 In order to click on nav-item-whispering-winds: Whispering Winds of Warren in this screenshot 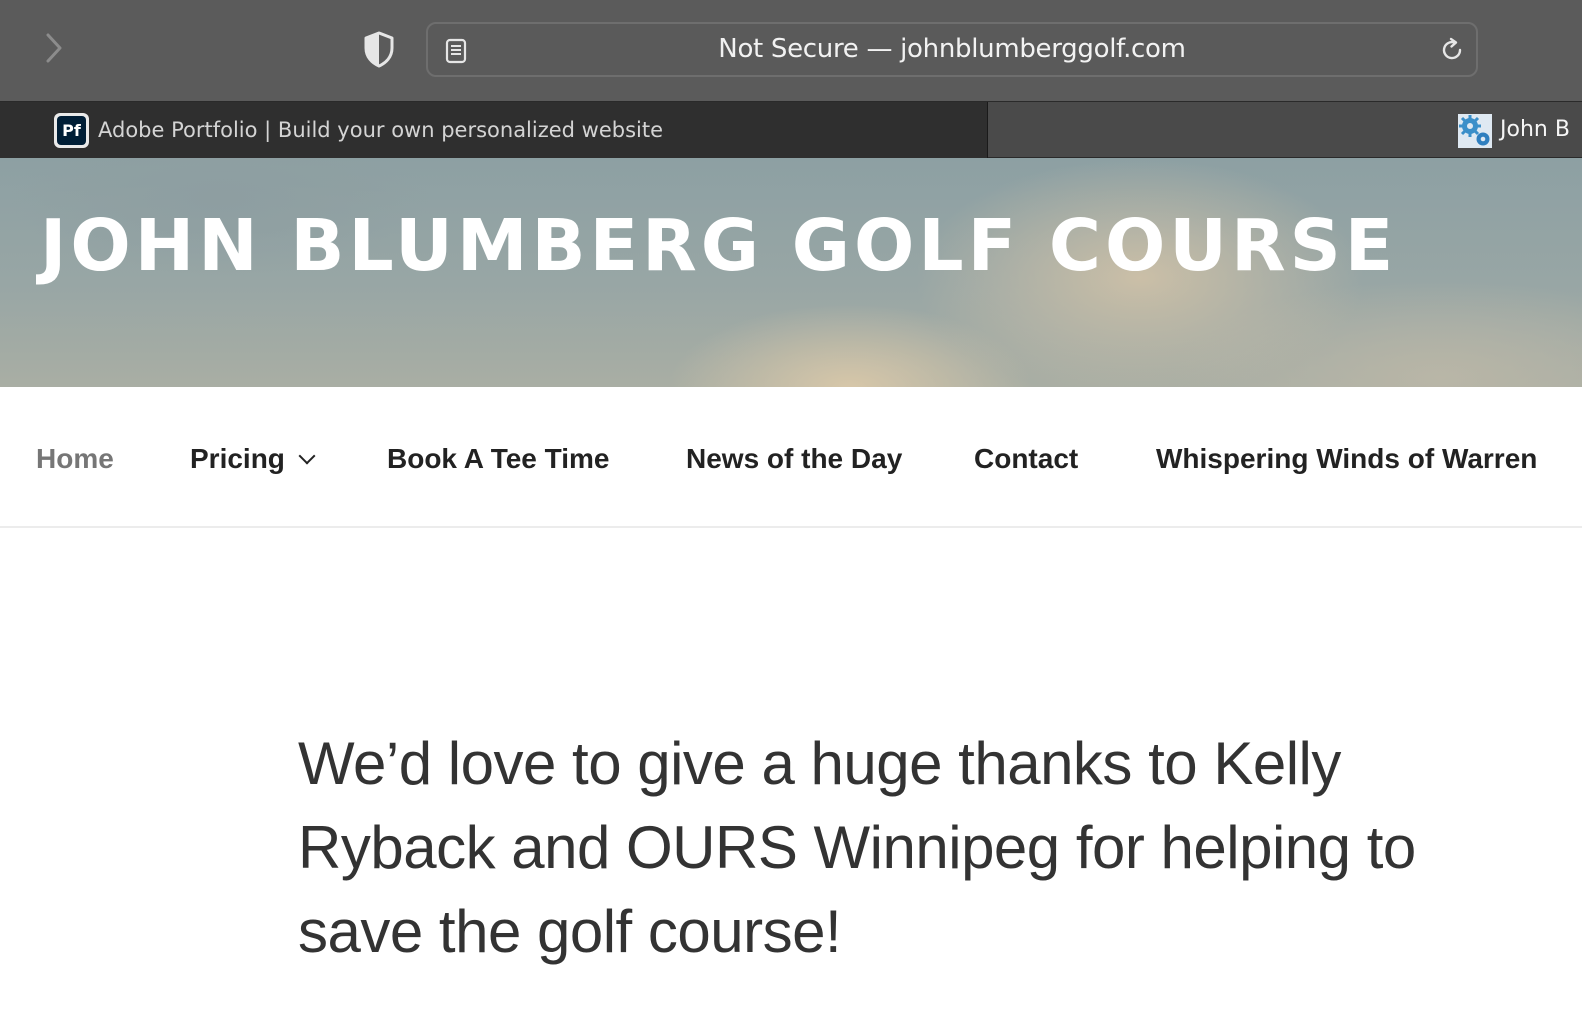, I will do `click(1346, 458)`.